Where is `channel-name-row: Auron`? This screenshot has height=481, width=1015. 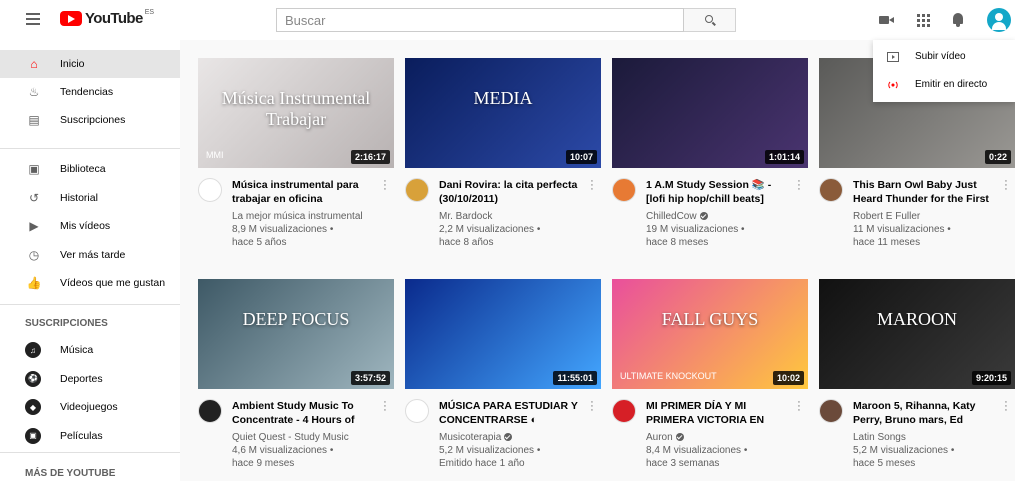
channel-name-row: Auron is located at coordinates (726, 437).